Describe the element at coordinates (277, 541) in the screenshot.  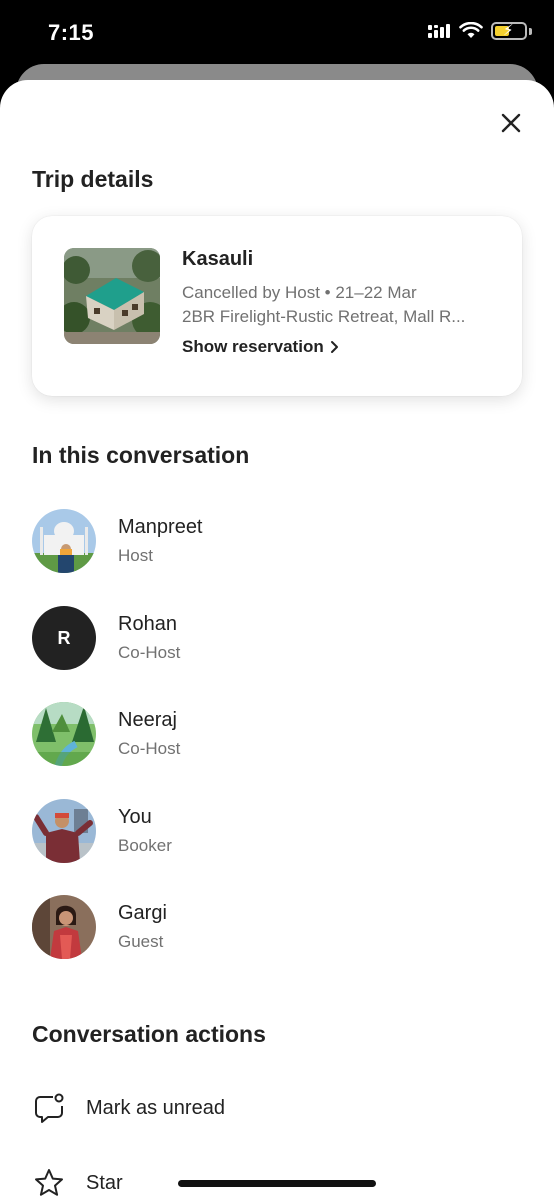
I see `participant-manpreet: Manpreet Host` at that location.